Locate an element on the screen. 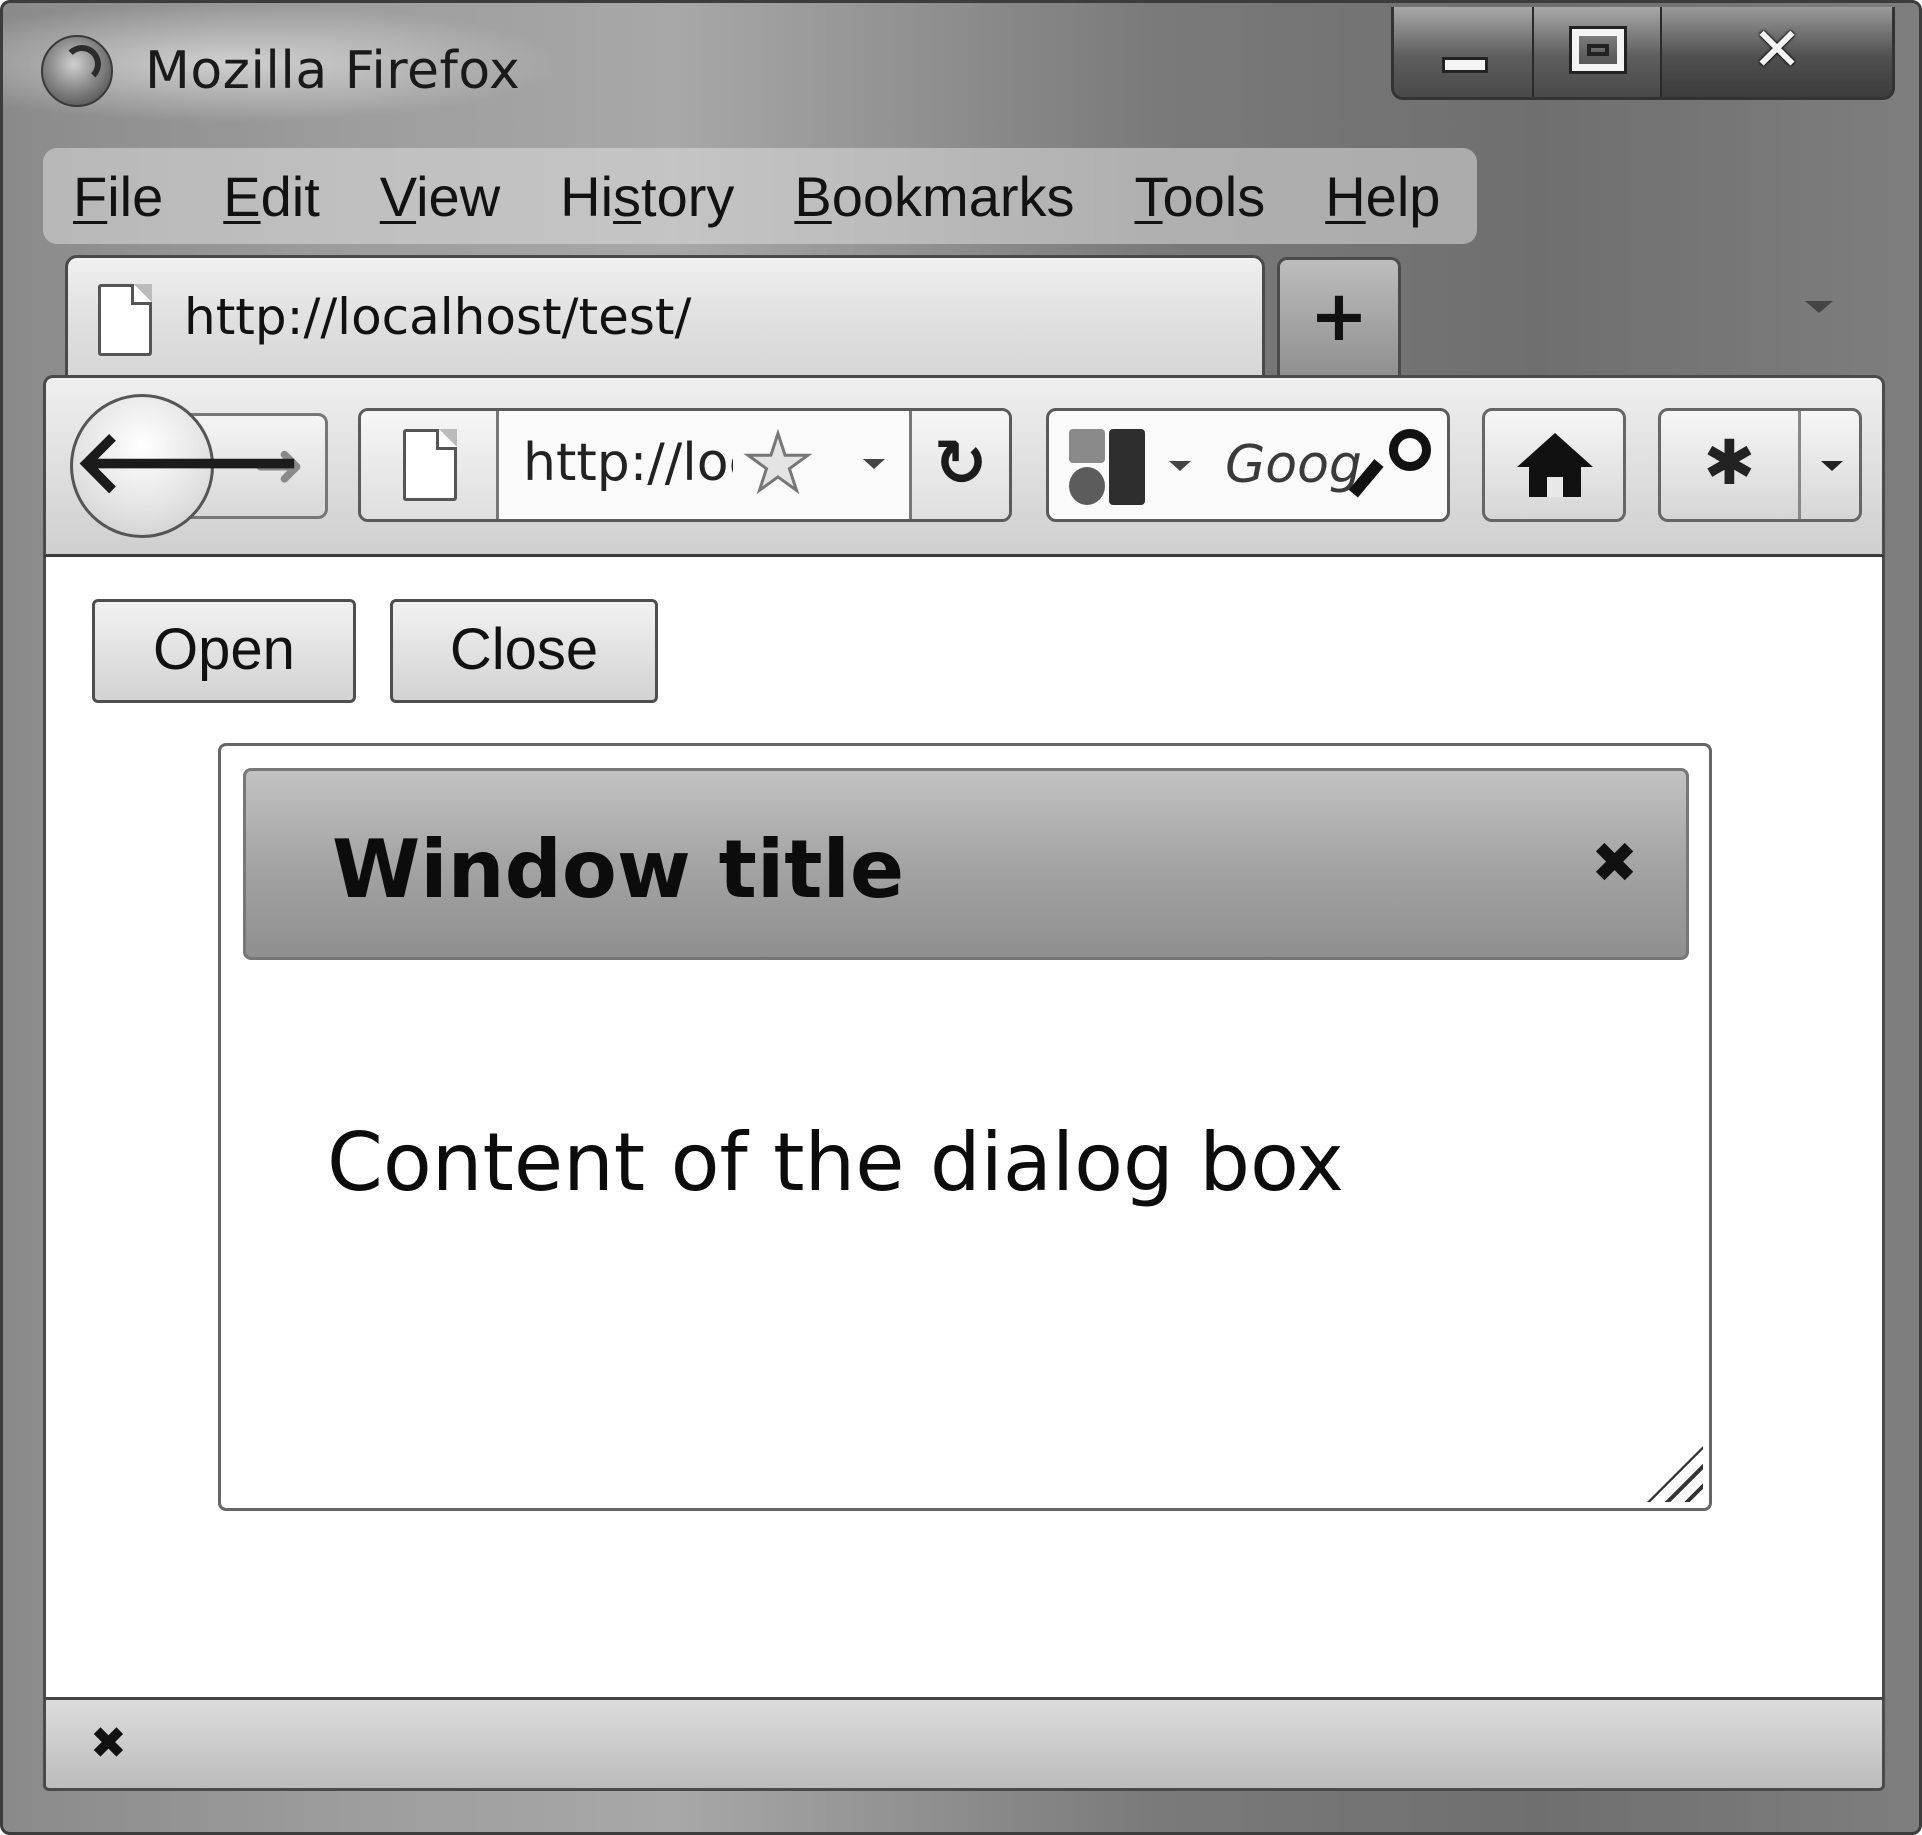 Image resolution: width=1922 pixels, height=1835 pixels. maximize-icon is located at coordinates (1598, 50).